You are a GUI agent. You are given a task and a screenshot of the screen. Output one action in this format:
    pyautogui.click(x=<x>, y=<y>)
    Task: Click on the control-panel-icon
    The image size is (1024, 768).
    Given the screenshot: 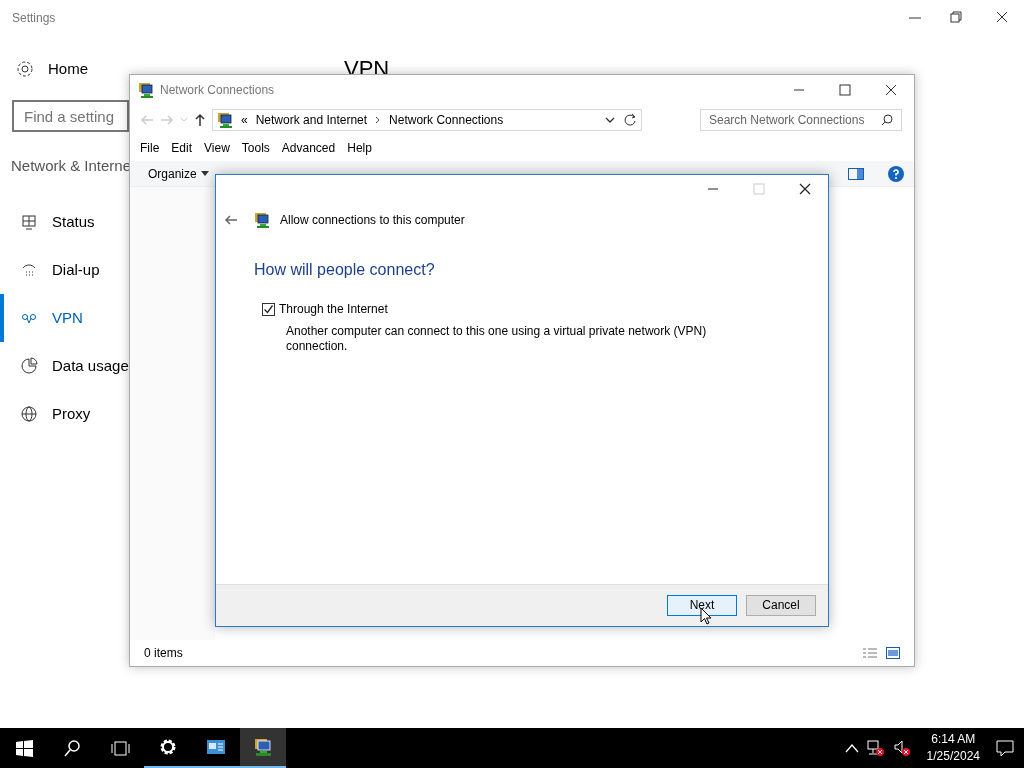 What is the action you would take?
    pyautogui.click(x=216, y=747)
    